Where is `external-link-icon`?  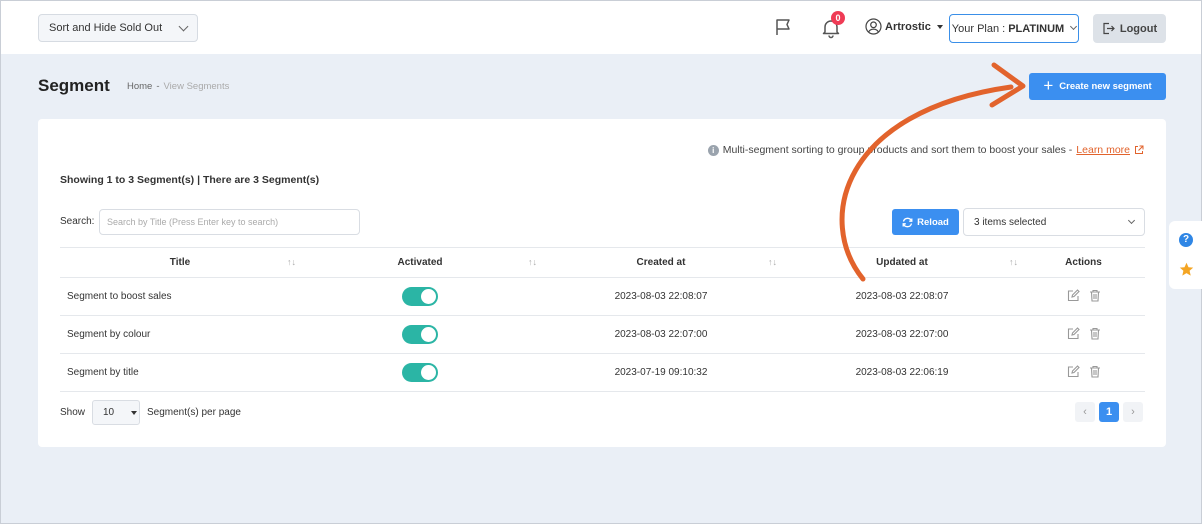
external-link-icon is located at coordinates (1139, 150).